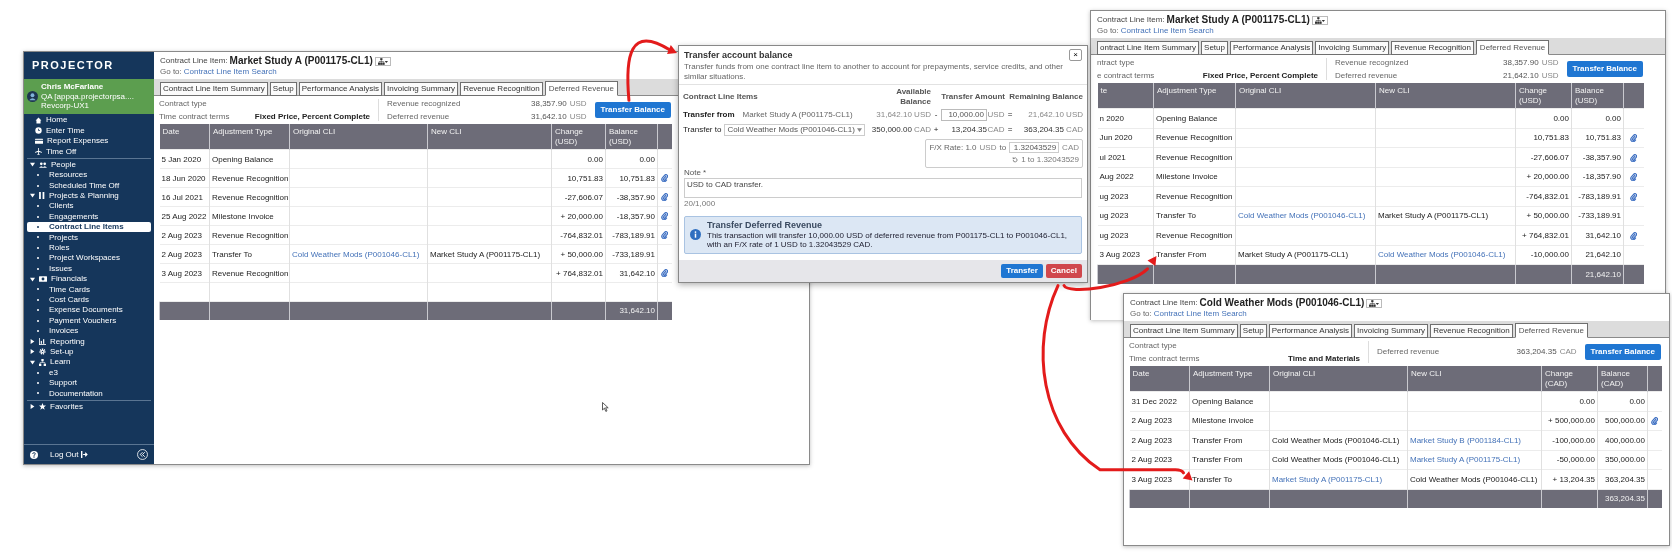 This screenshot has width=1672, height=552. What do you see at coordinates (85, 454) in the screenshot?
I see `exit-icon` at bounding box center [85, 454].